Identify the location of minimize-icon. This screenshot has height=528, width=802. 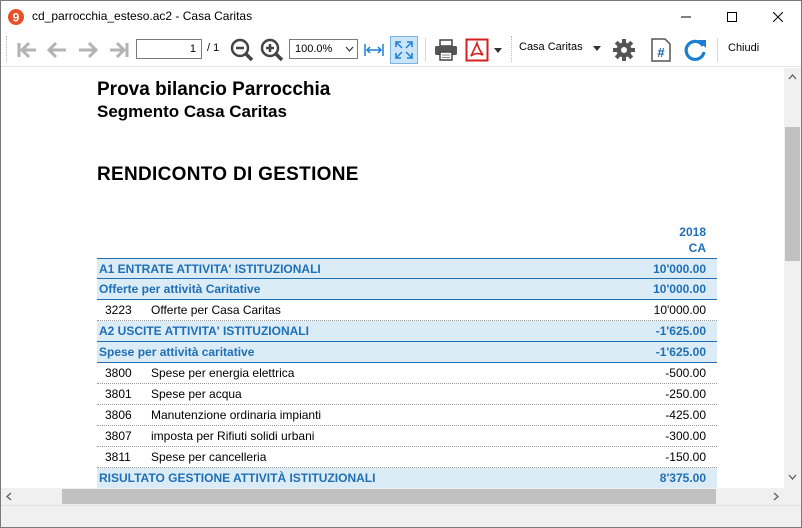
(686, 16).